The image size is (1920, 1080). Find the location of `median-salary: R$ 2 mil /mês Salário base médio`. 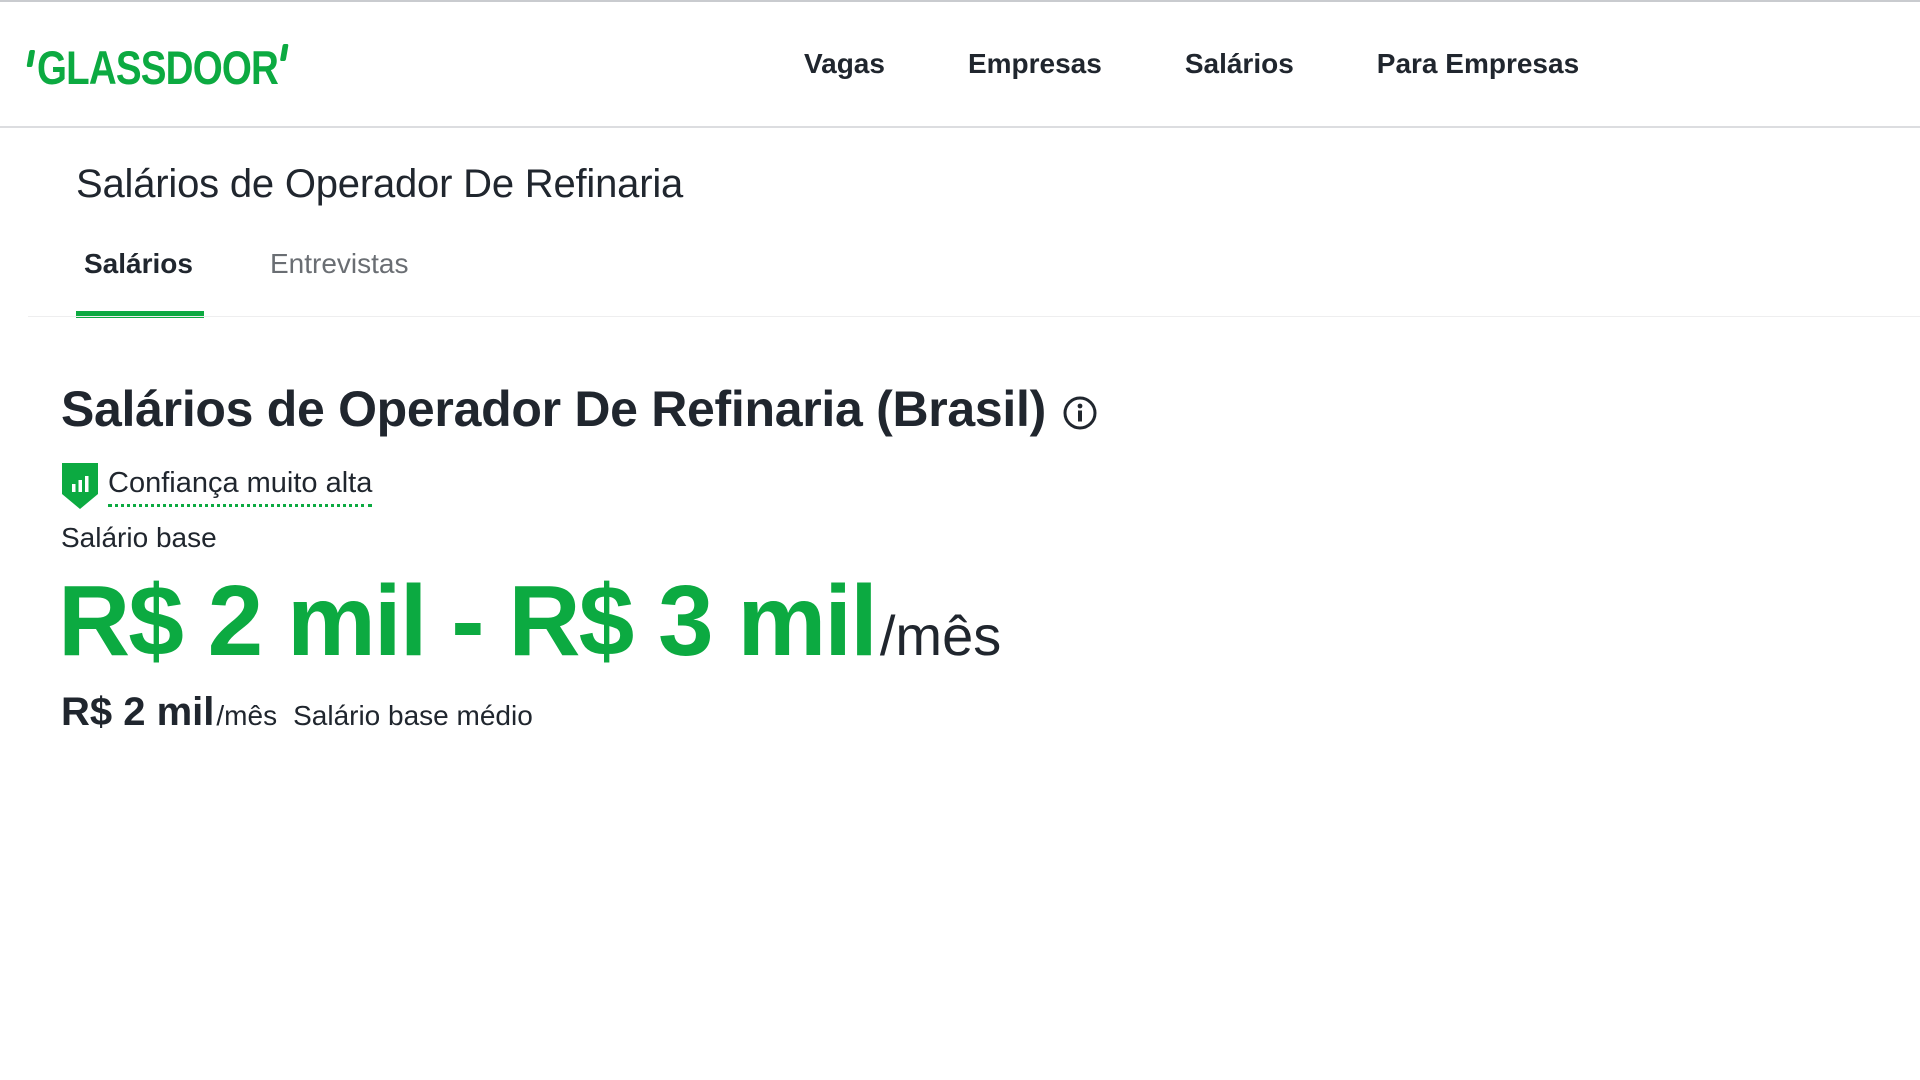

median-salary: R$ 2 mil /mês Salário base médio is located at coordinates (297, 712).